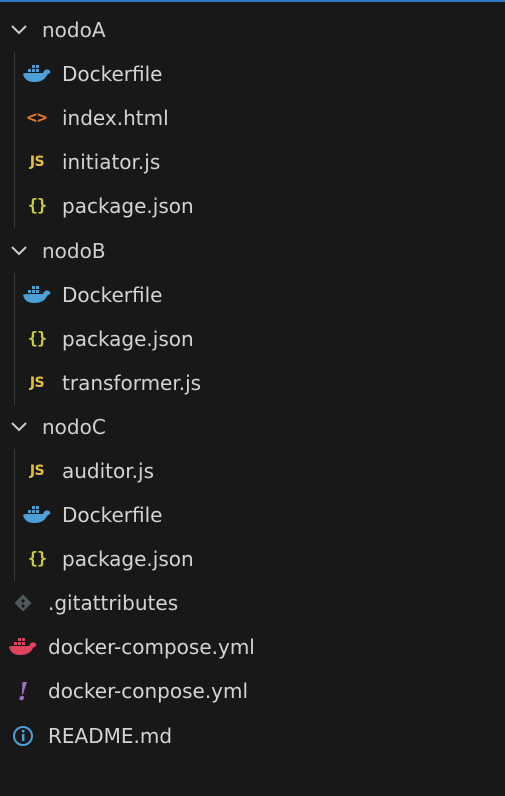 The height and width of the screenshot is (796, 505). What do you see at coordinates (23, 647) in the screenshot?
I see `docker-compose-icon` at bounding box center [23, 647].